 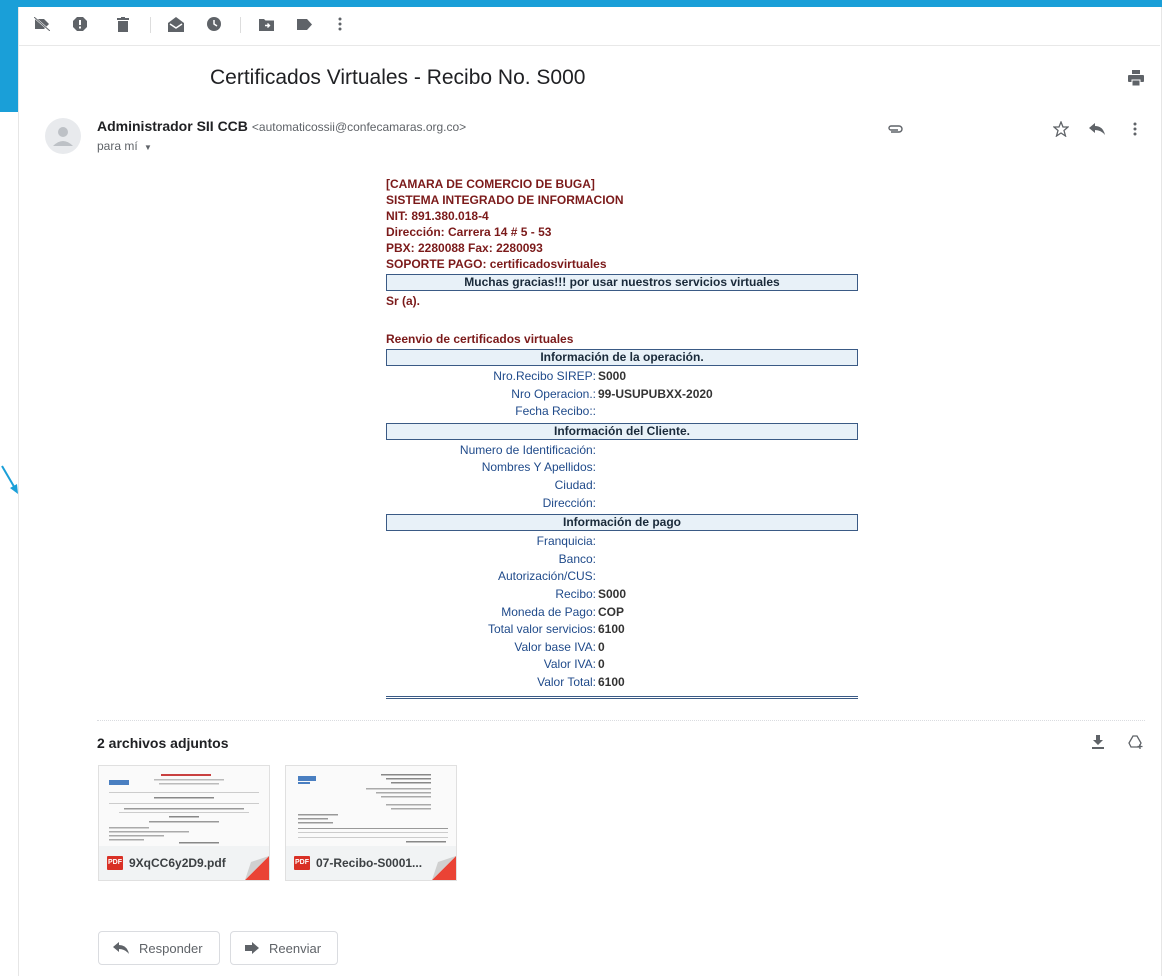 What do you see at coordinates (555, 646) in the screenshot?
I see `field-label: Valor base IVA:` at bounding box center [555, 646].